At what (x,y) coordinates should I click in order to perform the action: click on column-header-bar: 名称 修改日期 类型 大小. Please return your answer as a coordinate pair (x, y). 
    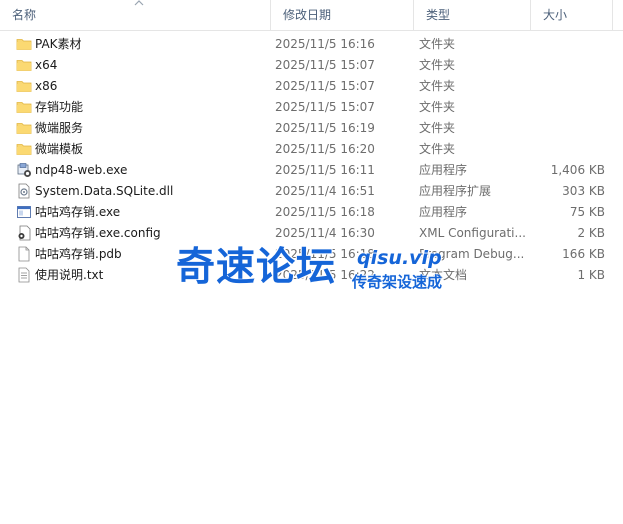
    Looking at the image, I should click on (311, 15).